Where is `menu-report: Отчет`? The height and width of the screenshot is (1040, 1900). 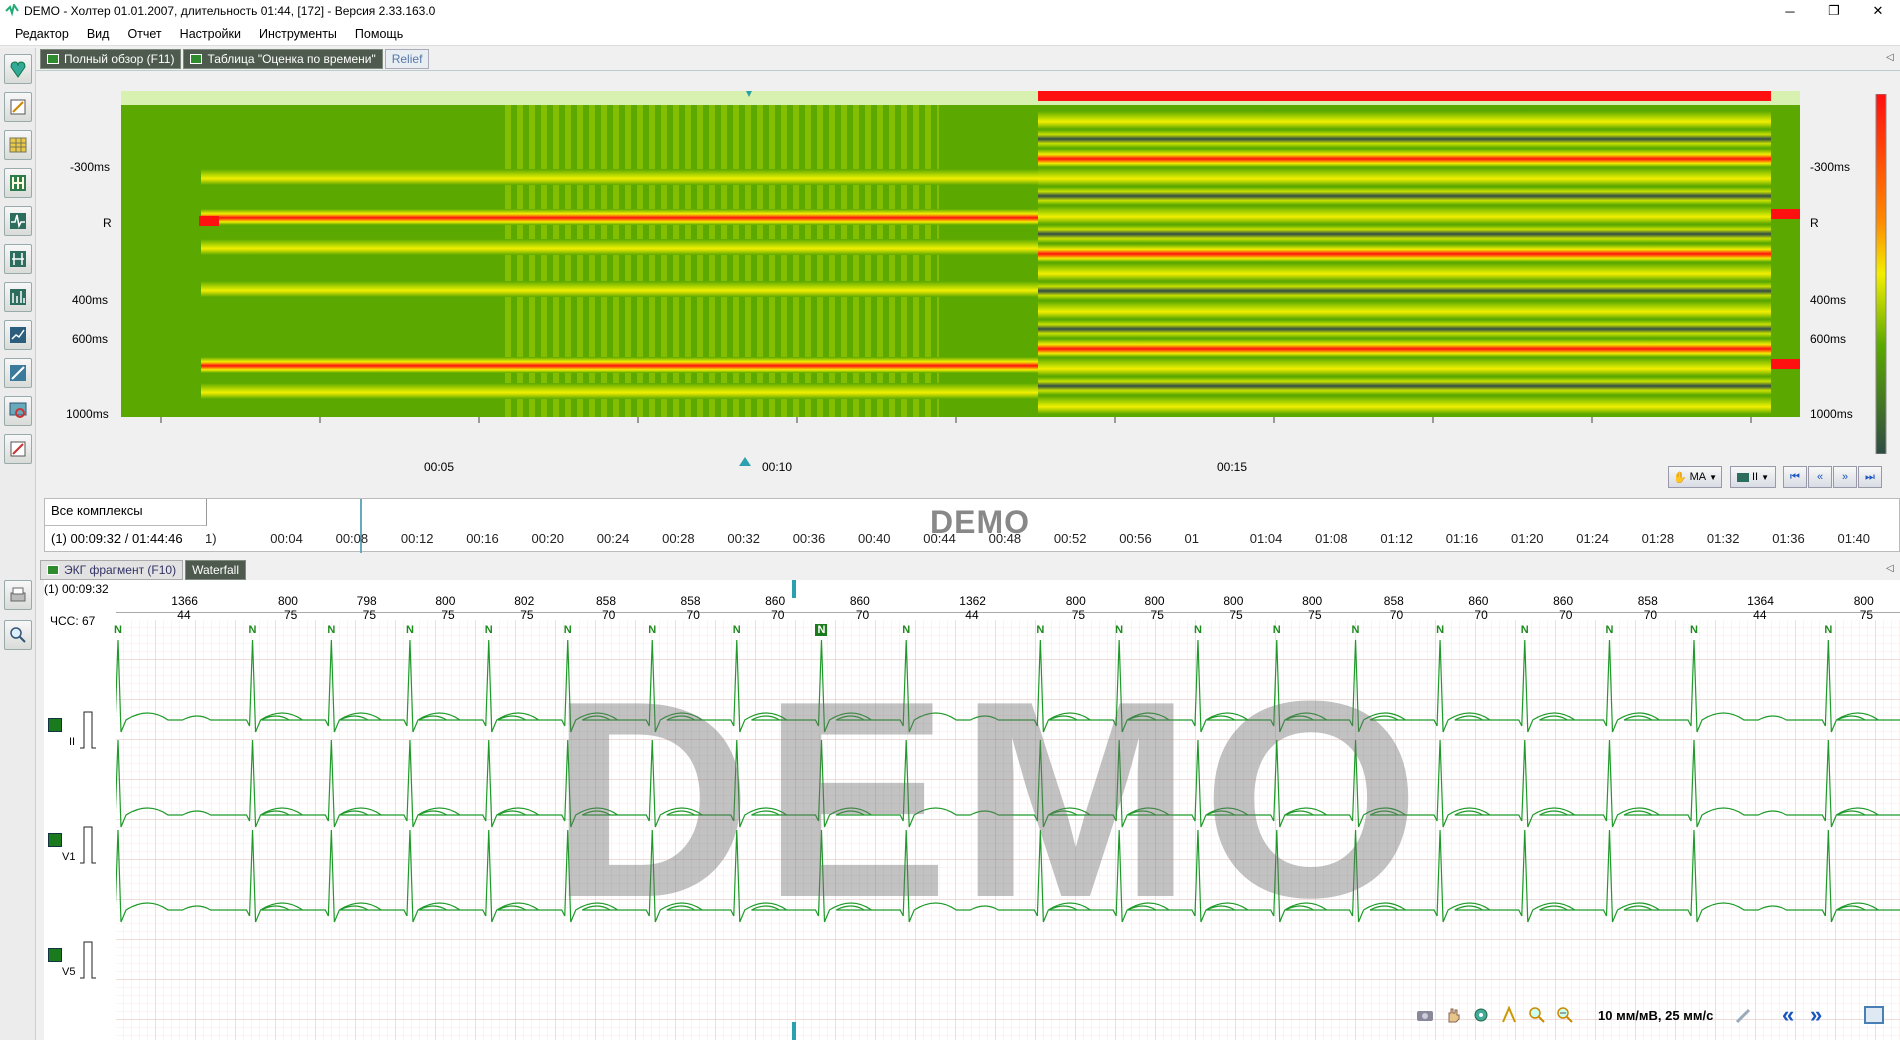
menu-report: Отчет is located at coordinates (144, 34).